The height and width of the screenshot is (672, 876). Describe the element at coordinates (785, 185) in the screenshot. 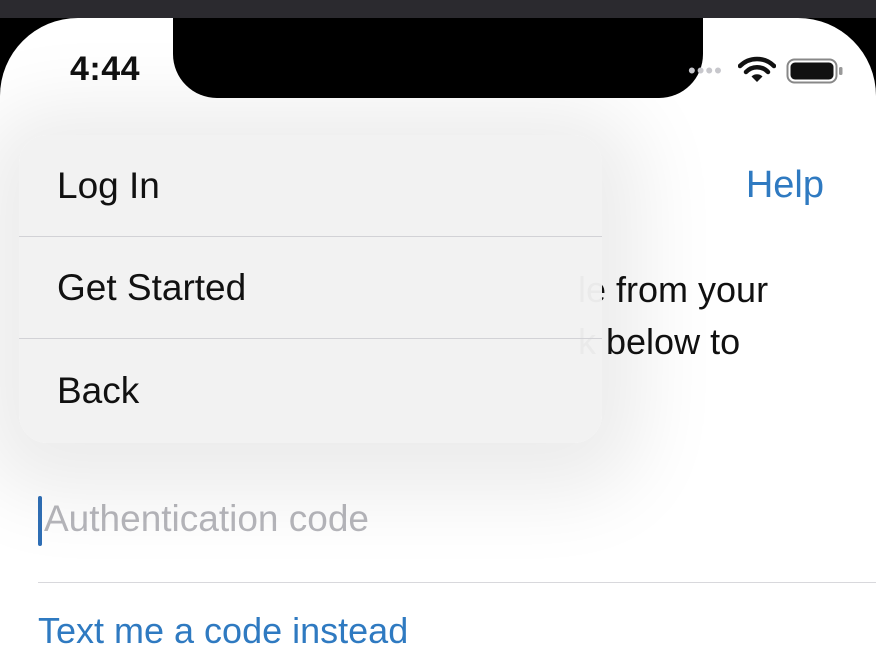

I see `help-link: Help` at that location.